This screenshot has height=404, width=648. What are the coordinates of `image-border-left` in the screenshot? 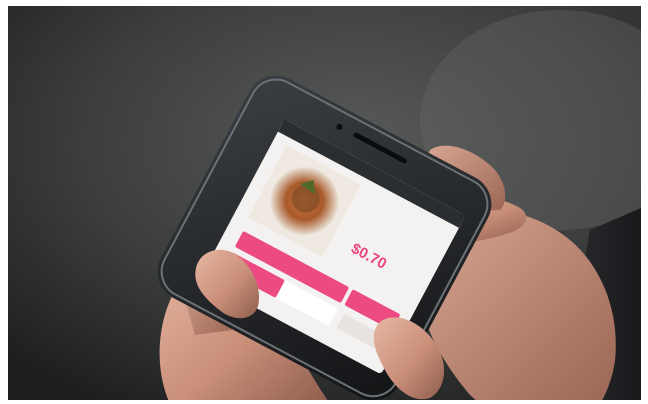 It's located at (4, 202).